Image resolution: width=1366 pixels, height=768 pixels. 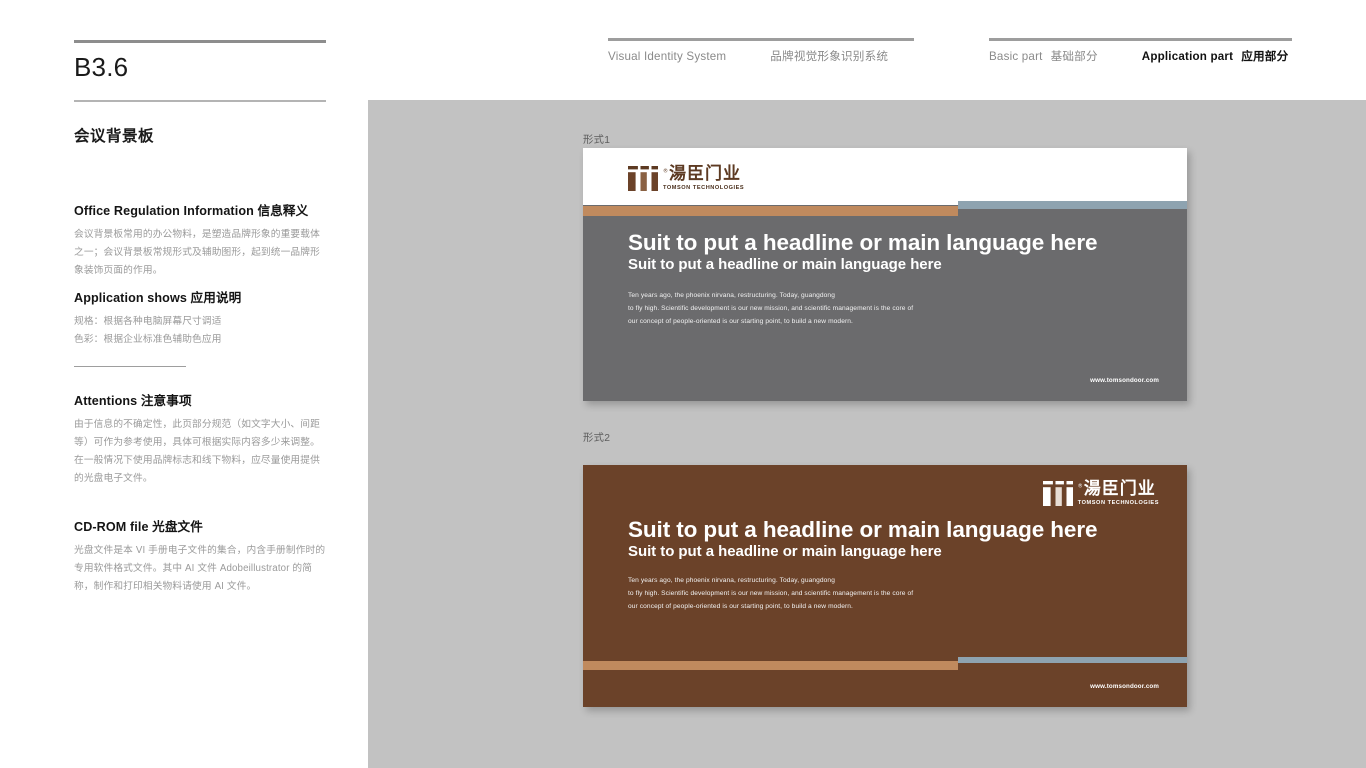 What do you see at coordinates (148, 321) in the screenshot?
I see `info-block-body-line-1: 规格：根据各种电脑屏幕尺寸调适` at bounding box center [148, 321].